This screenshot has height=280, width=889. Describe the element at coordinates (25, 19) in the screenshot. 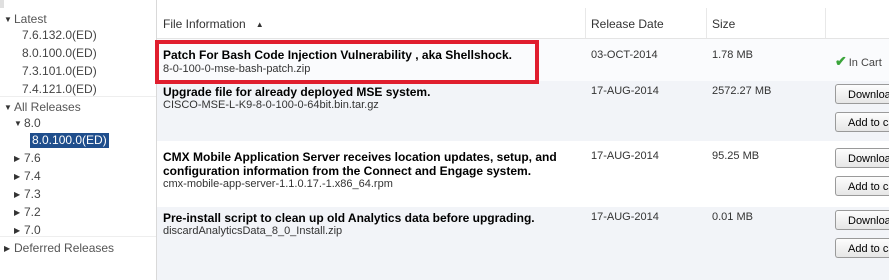

I see `tree-latest: ▼ Latest` at that location.